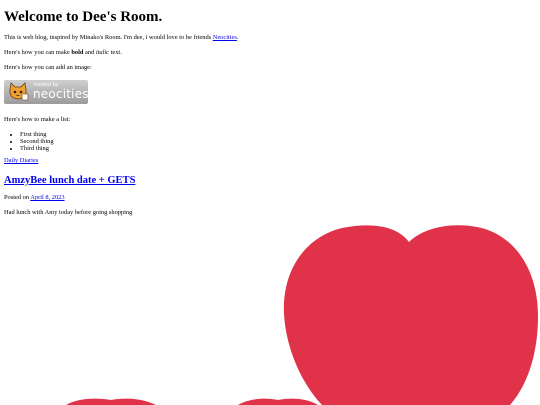 The height and width of the screenshot is (405, 540). Describe the element at coordinates (48, 67) in the screenshot. I see `image-paragraph: Here's how you can add an image:` at that location.